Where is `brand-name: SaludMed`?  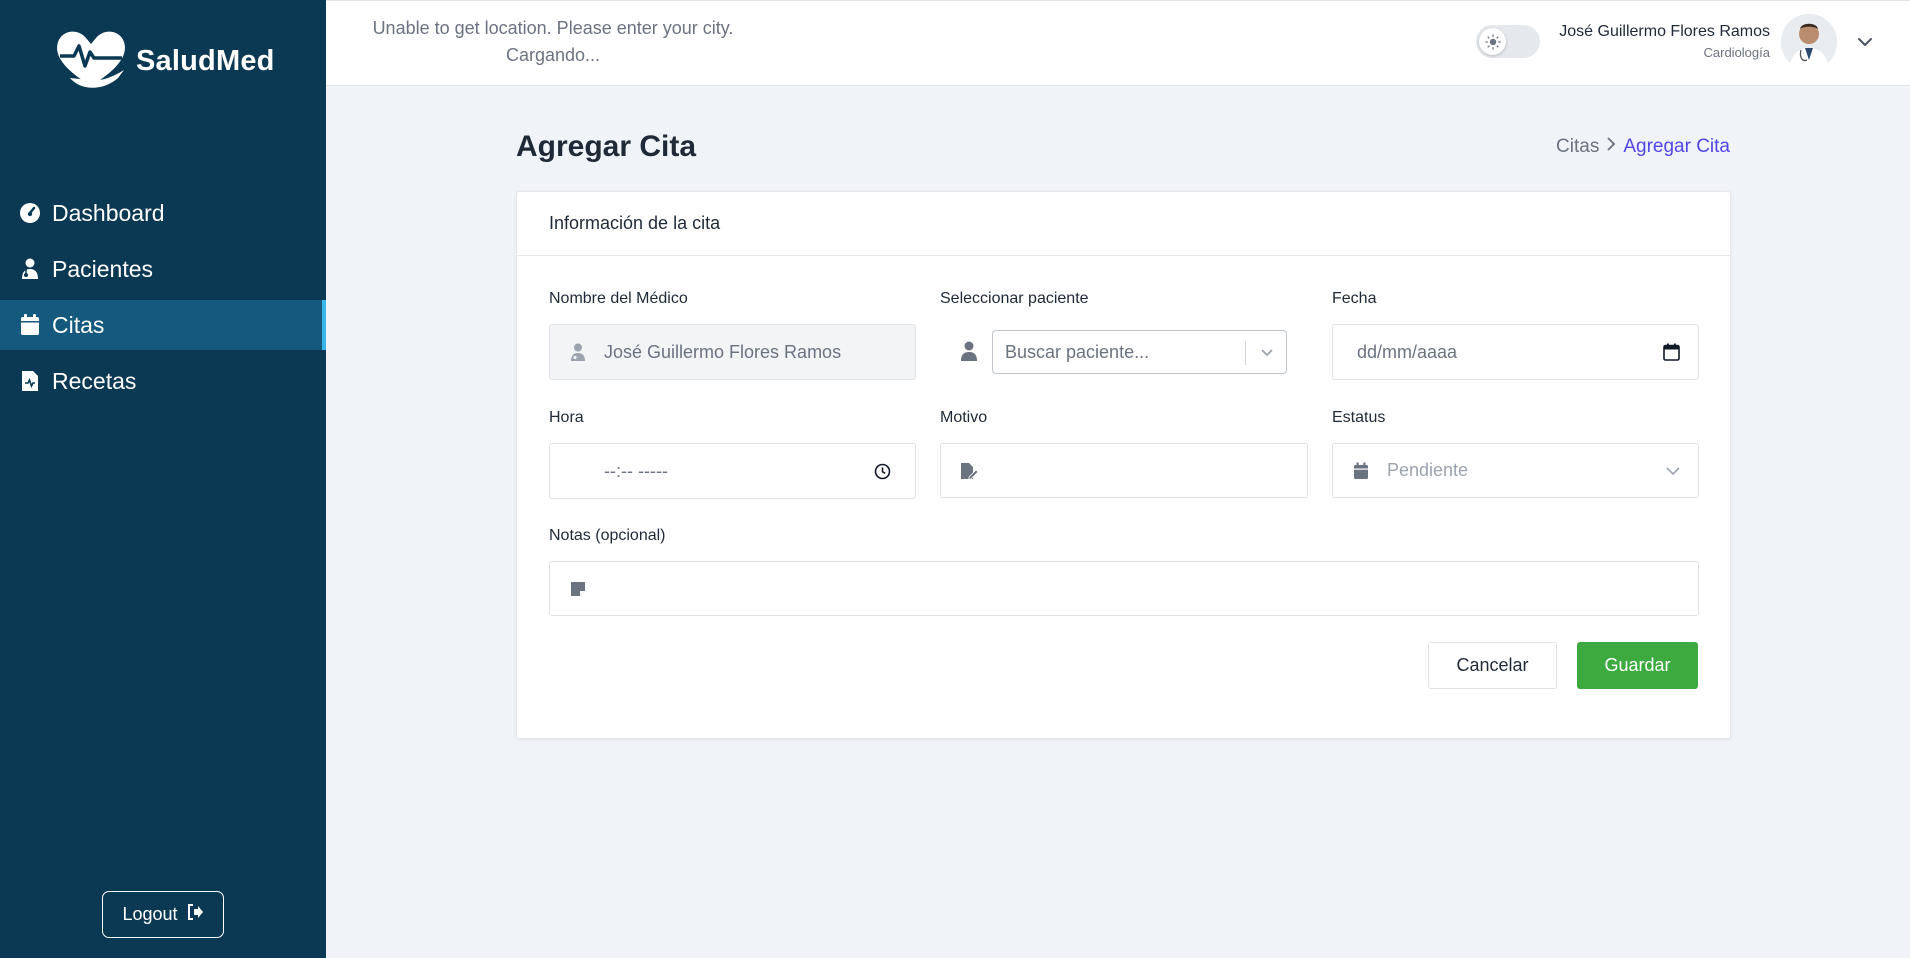
brand-name: SaludMed is located at coordinates (205, 61).